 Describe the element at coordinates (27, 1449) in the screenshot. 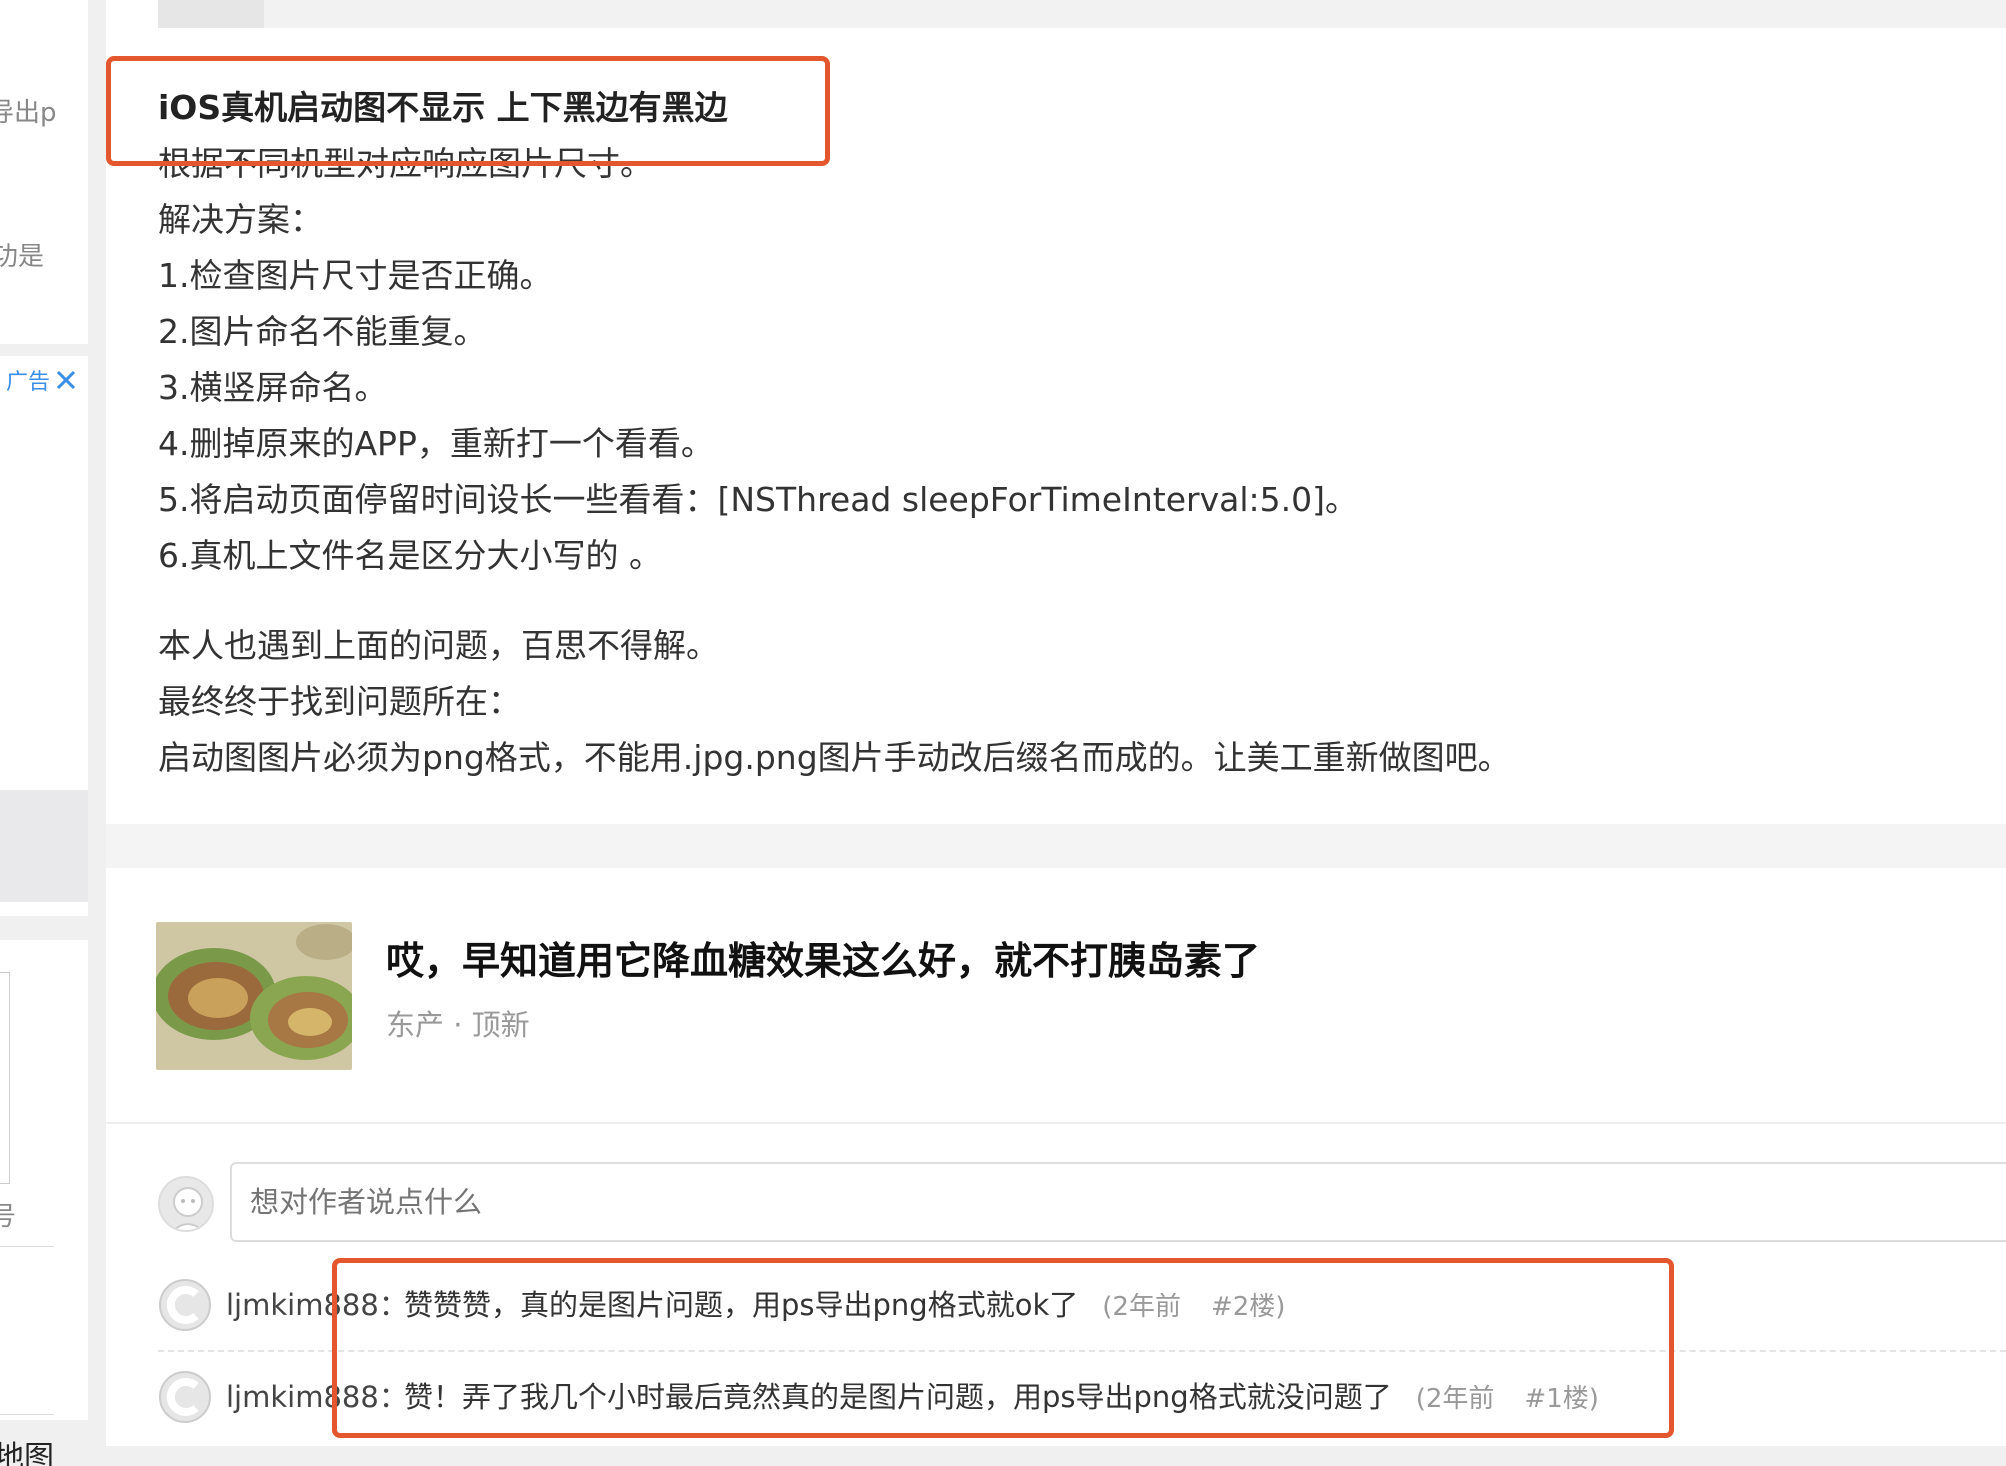

I see `sidebar-snippet: 地图` at that location.